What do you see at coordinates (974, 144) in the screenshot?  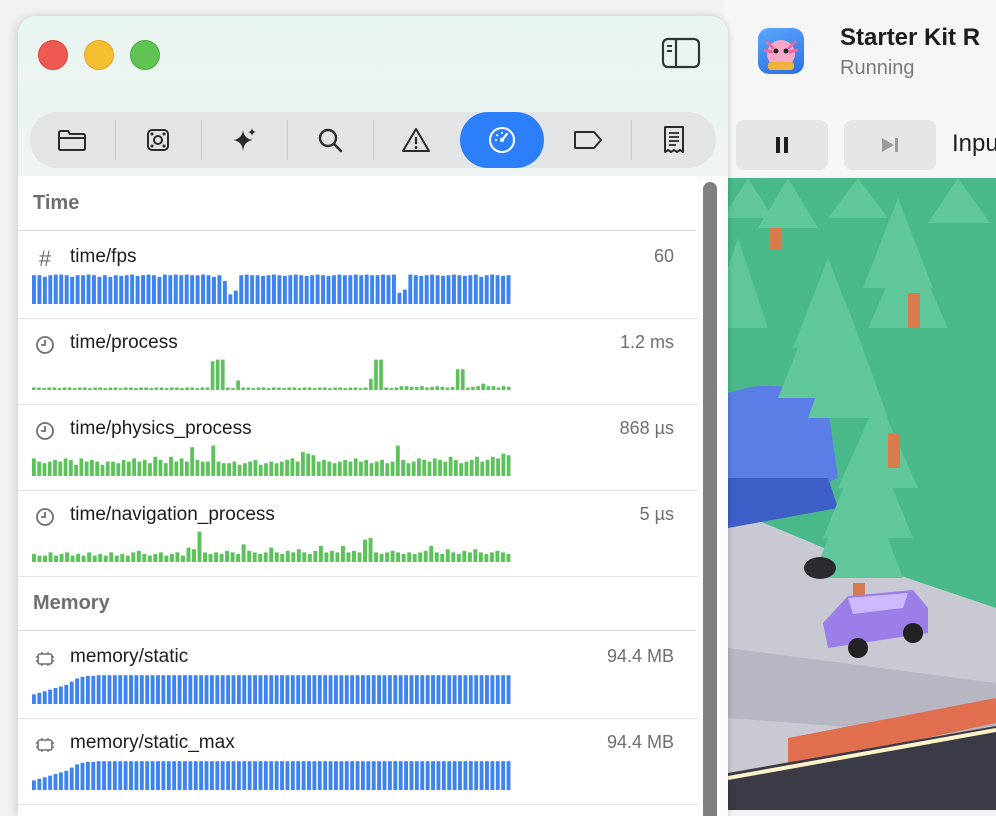 I see `input-label: Inpu` at bounding box center [974, 144].